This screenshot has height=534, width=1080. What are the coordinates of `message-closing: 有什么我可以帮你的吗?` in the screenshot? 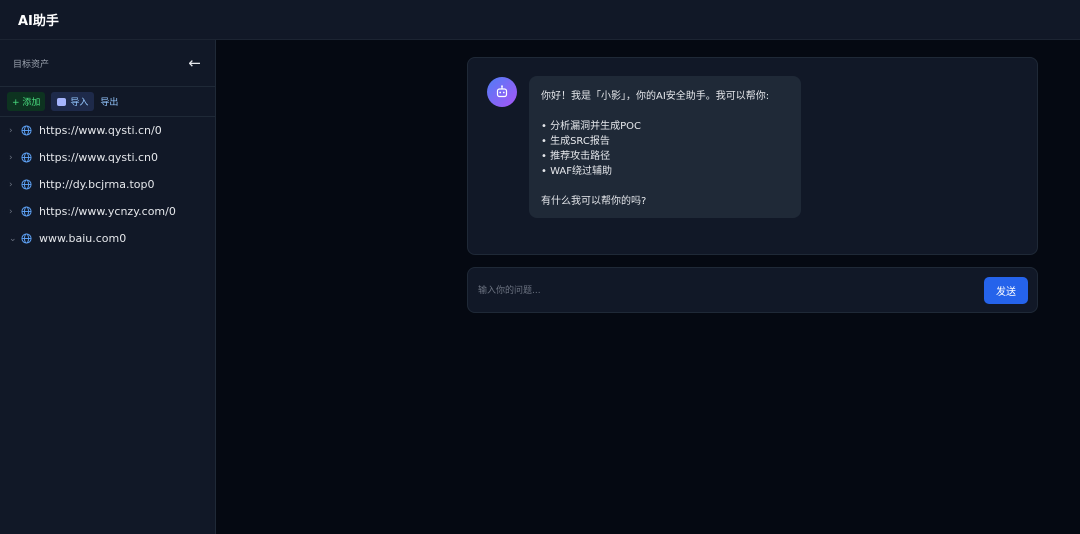 It's located at (594, 201).